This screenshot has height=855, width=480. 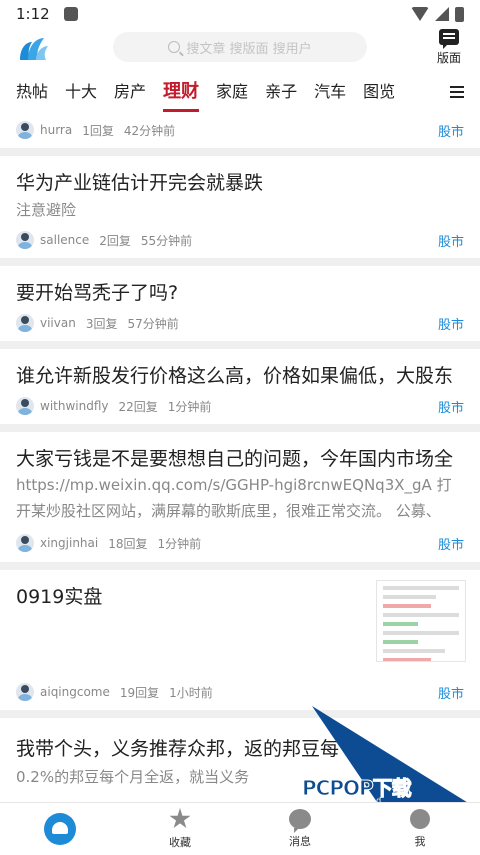 What do you see at coordinates (33, 48) in the screenshot?
I see `app-logo-icon` at bounding box center [33, 48].